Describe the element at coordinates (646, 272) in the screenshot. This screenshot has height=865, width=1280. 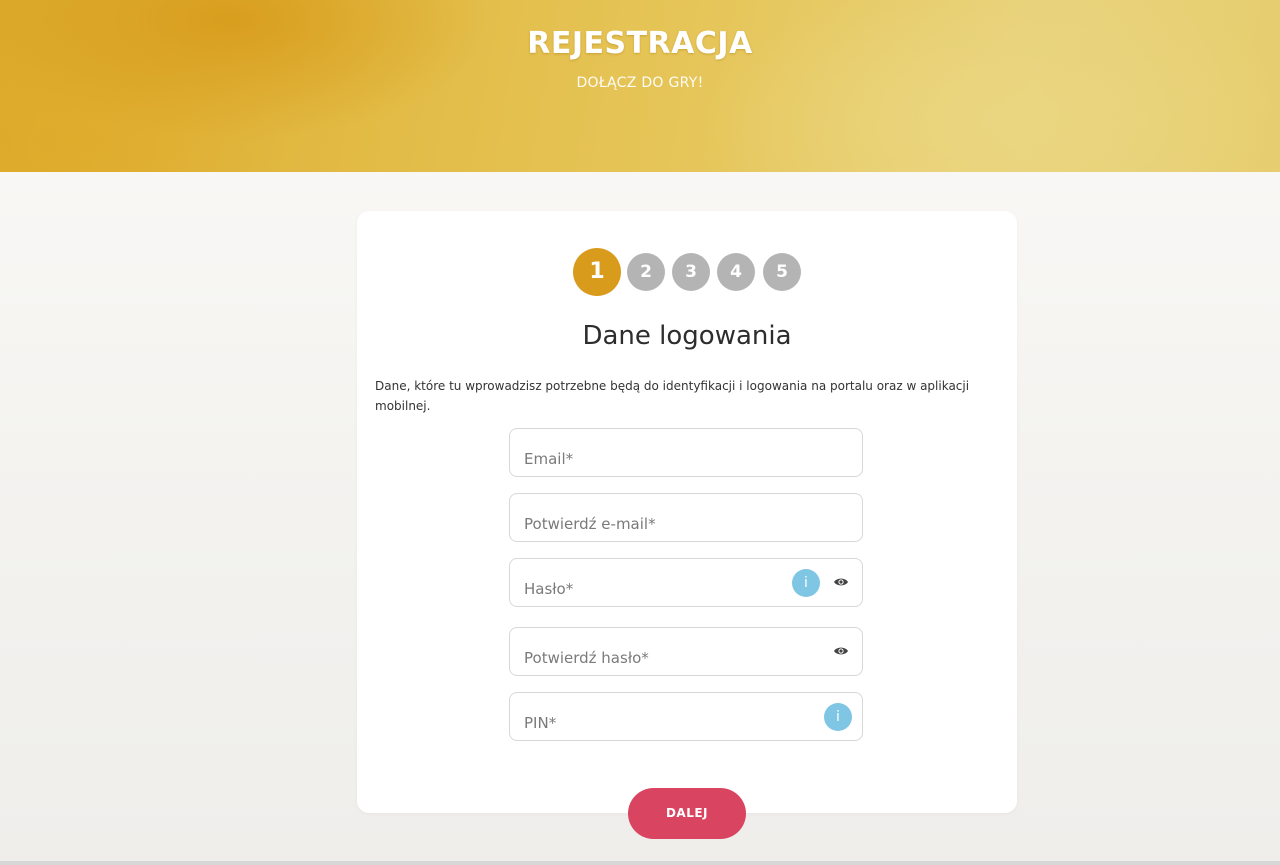
I see `step-2: 2` at that location.